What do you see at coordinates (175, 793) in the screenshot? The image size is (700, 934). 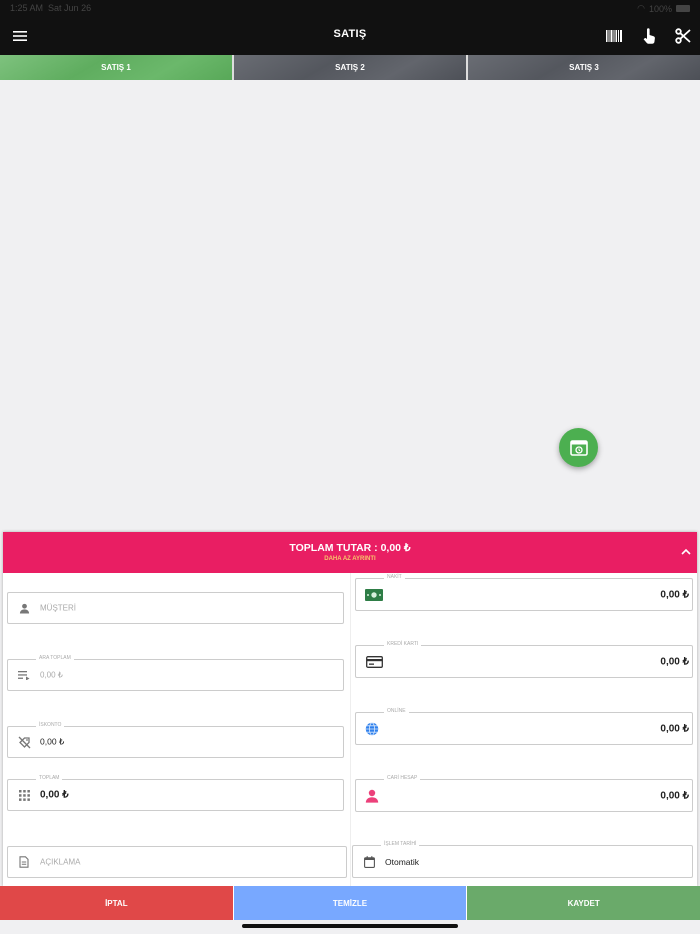 I see `total-field: TOPLAM 0,00 ₺` at bounding box center [175, 793].